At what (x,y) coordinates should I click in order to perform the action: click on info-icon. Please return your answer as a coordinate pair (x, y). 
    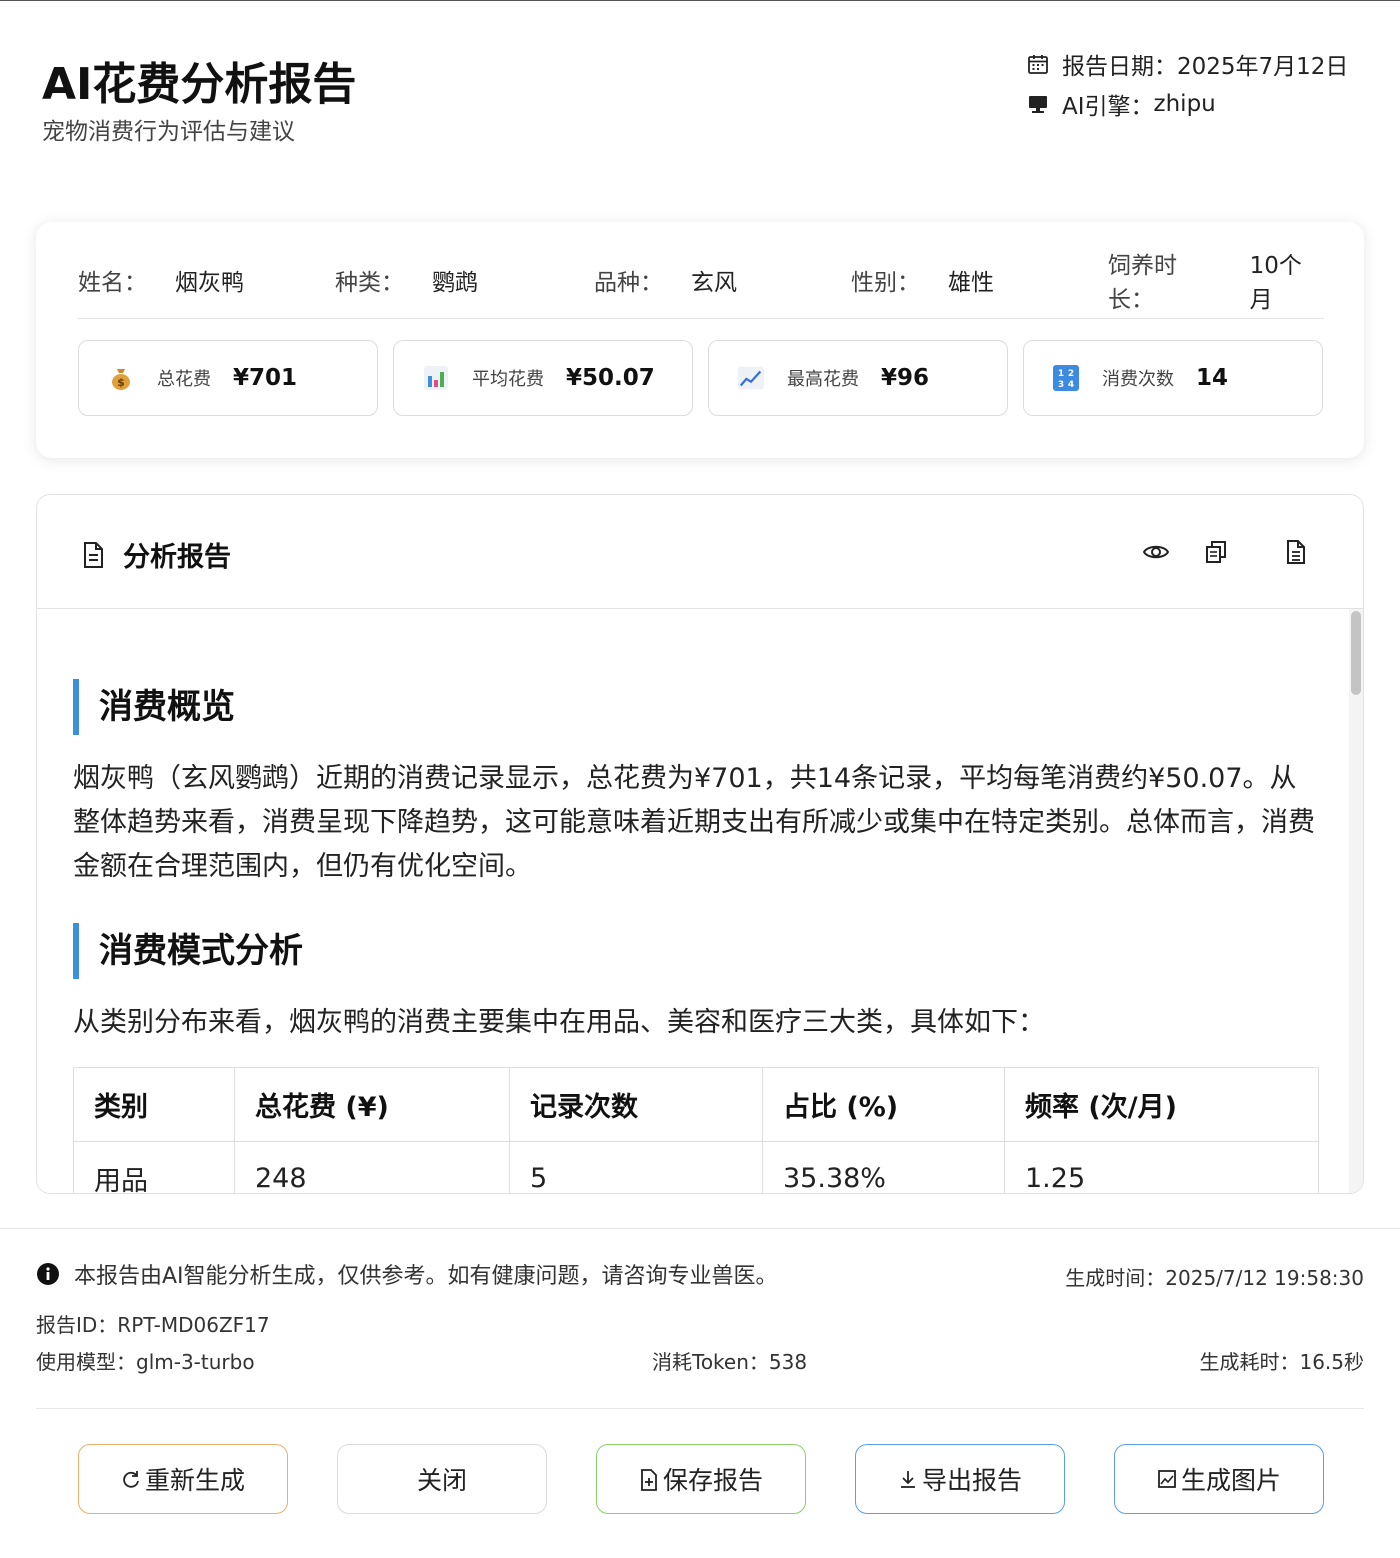
    Looking at the image, I should click on (48, 1274).